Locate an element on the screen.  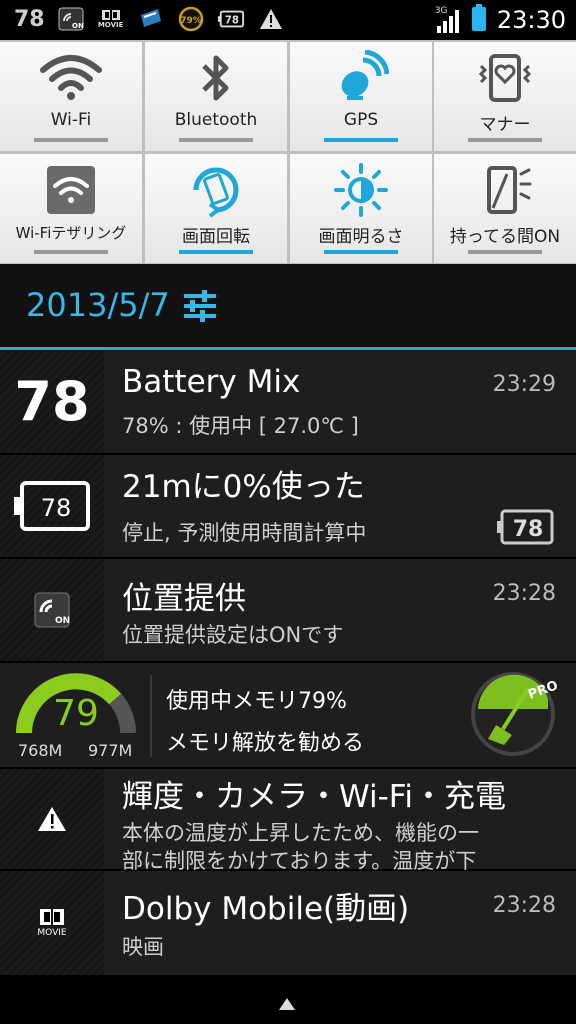
notification-title: 輝度・カメラ・Wi-Fi・充電 is located at coordinates (314, 797).